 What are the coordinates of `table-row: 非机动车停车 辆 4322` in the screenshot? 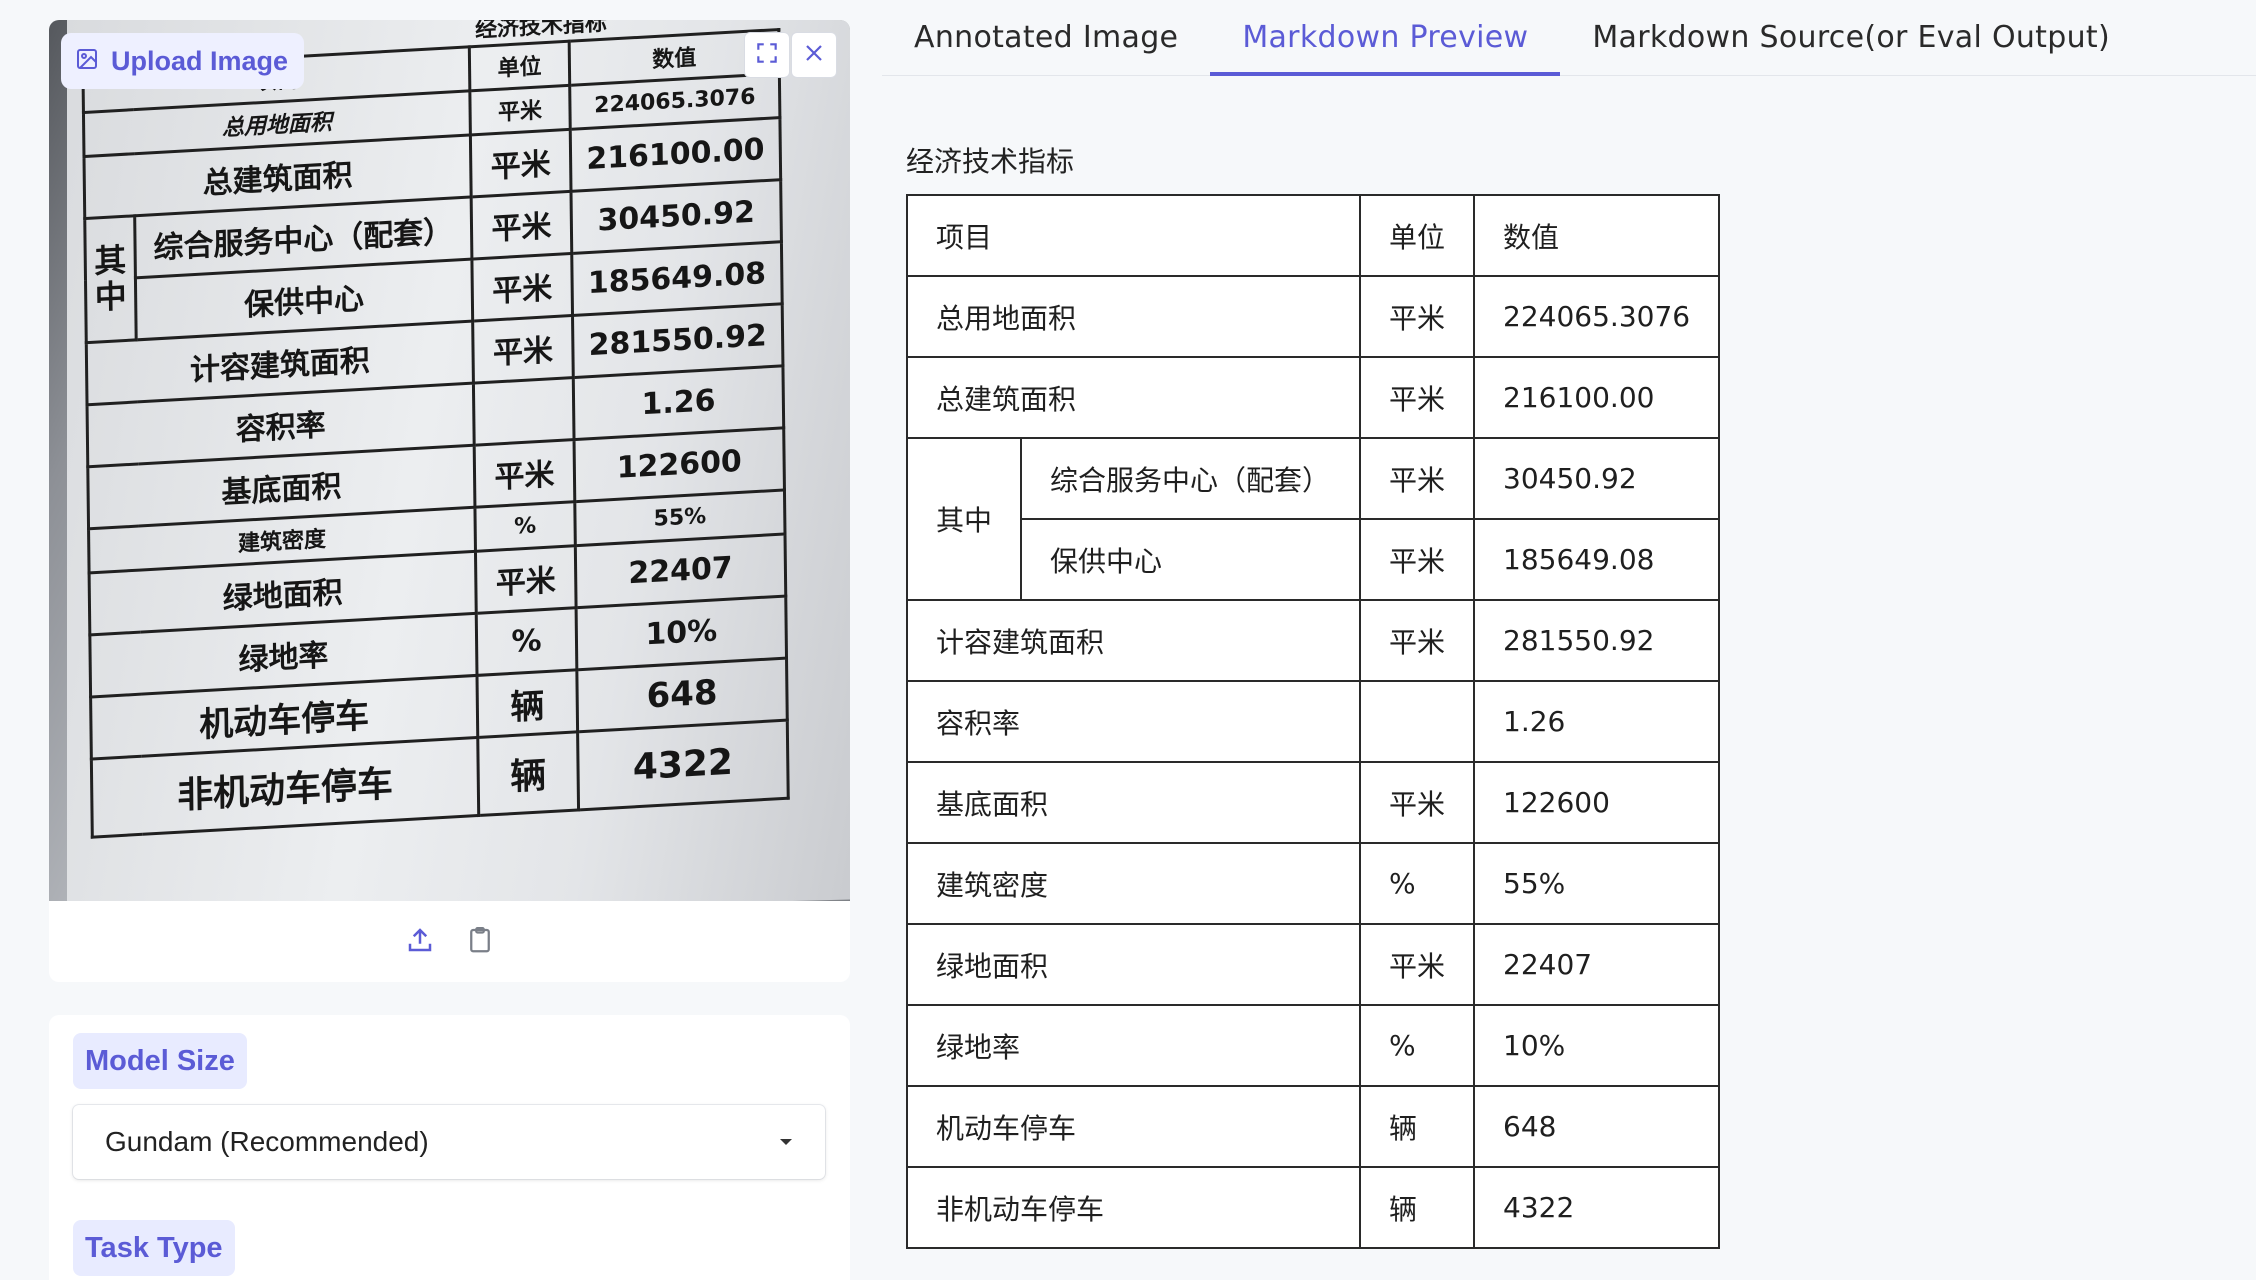 It's located at (1313, 1207).